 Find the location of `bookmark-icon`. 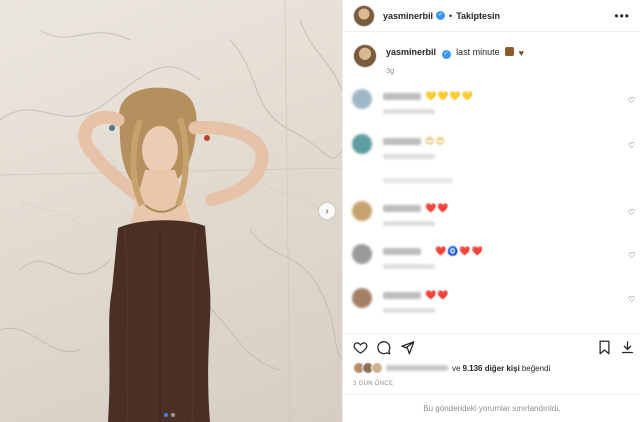

bookmark-icon is located at coordinates (604, 347).